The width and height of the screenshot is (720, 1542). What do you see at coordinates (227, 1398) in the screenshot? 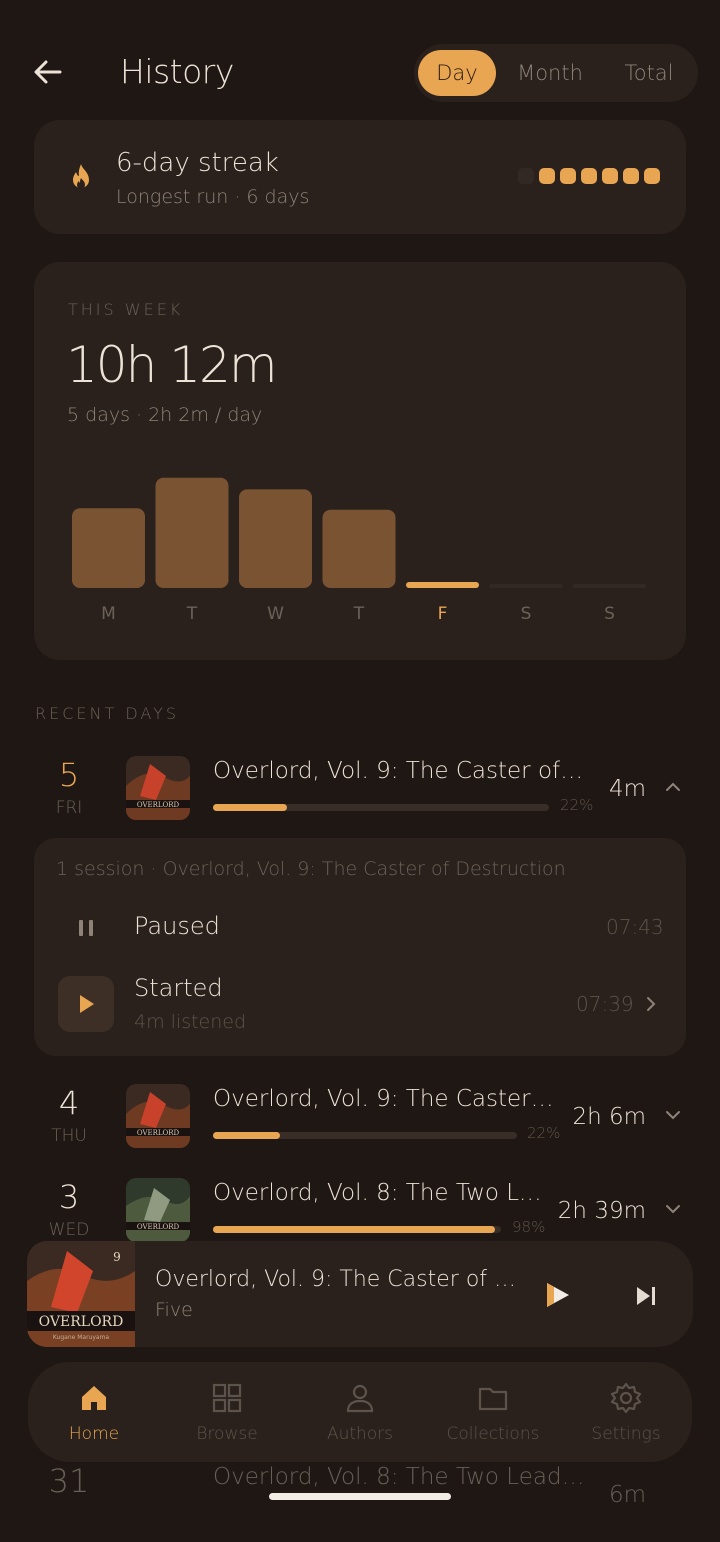
I see `grid-icon` at bounding box center [227, 1398].